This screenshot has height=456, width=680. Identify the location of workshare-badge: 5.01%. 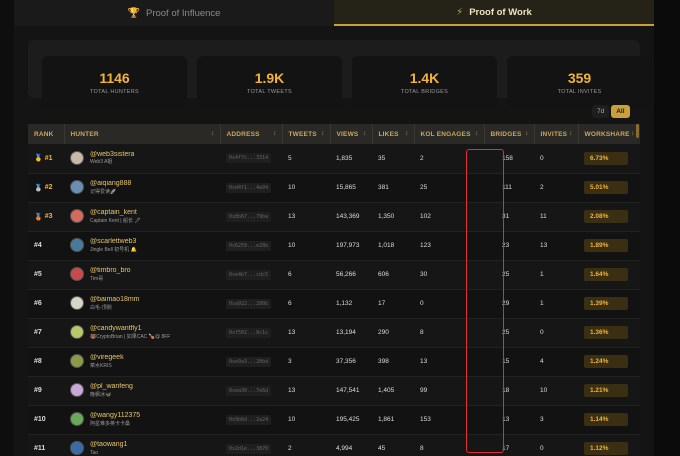
(606, 187).